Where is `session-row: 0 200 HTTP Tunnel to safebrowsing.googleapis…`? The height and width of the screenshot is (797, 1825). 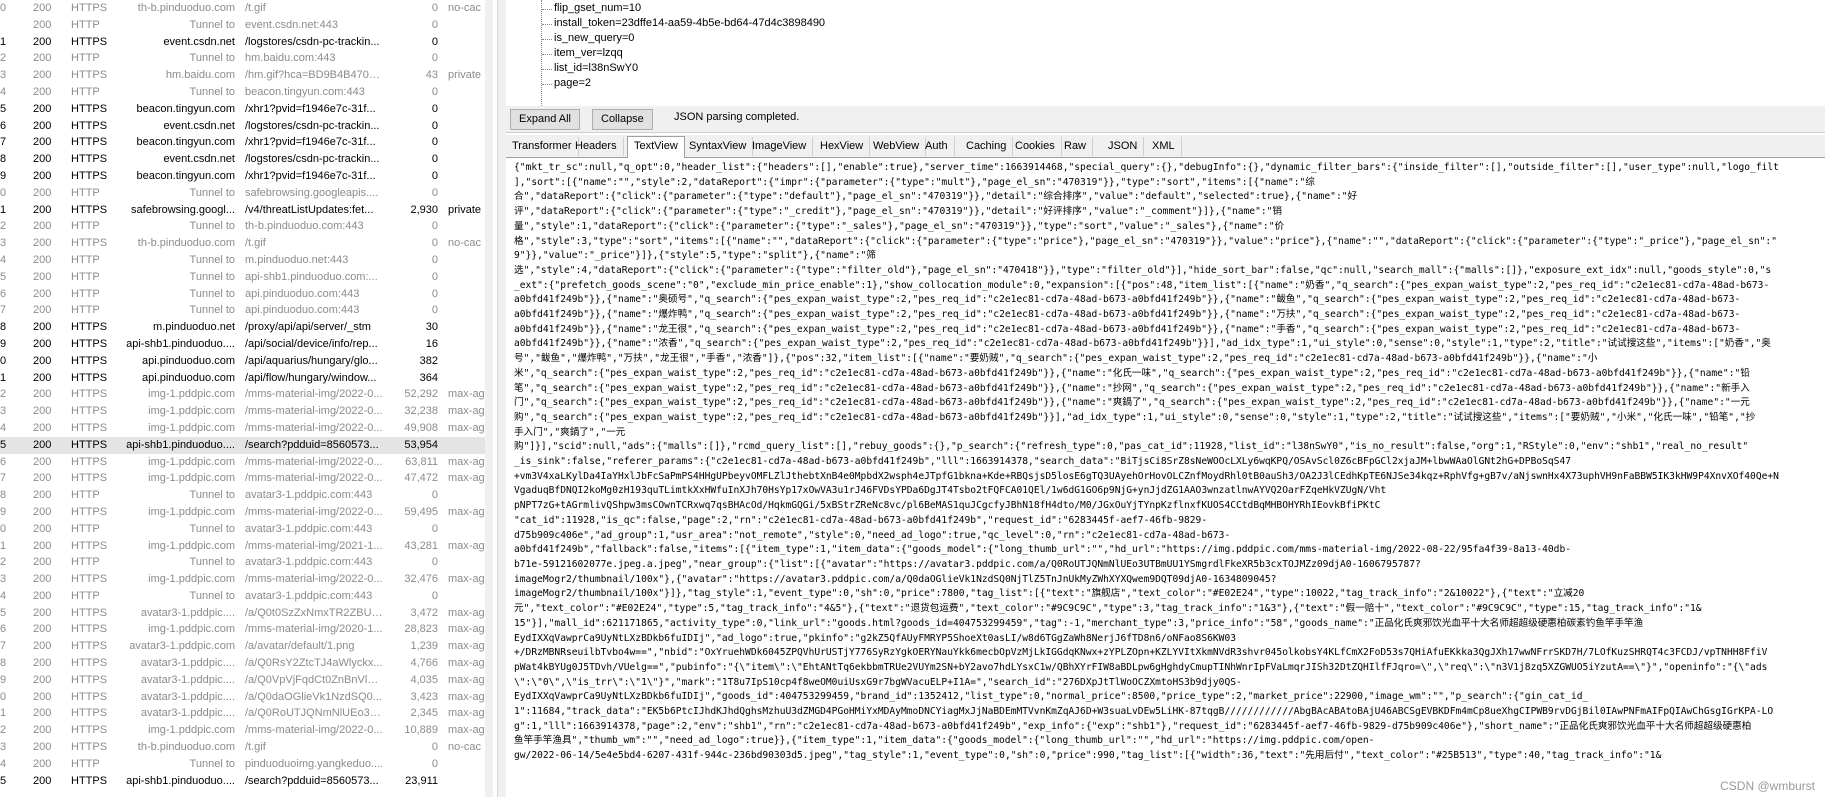
session-row: 0 200 HTTP Tunnel to safebrowsing.googleapis… is located at coordinates (246, 193).